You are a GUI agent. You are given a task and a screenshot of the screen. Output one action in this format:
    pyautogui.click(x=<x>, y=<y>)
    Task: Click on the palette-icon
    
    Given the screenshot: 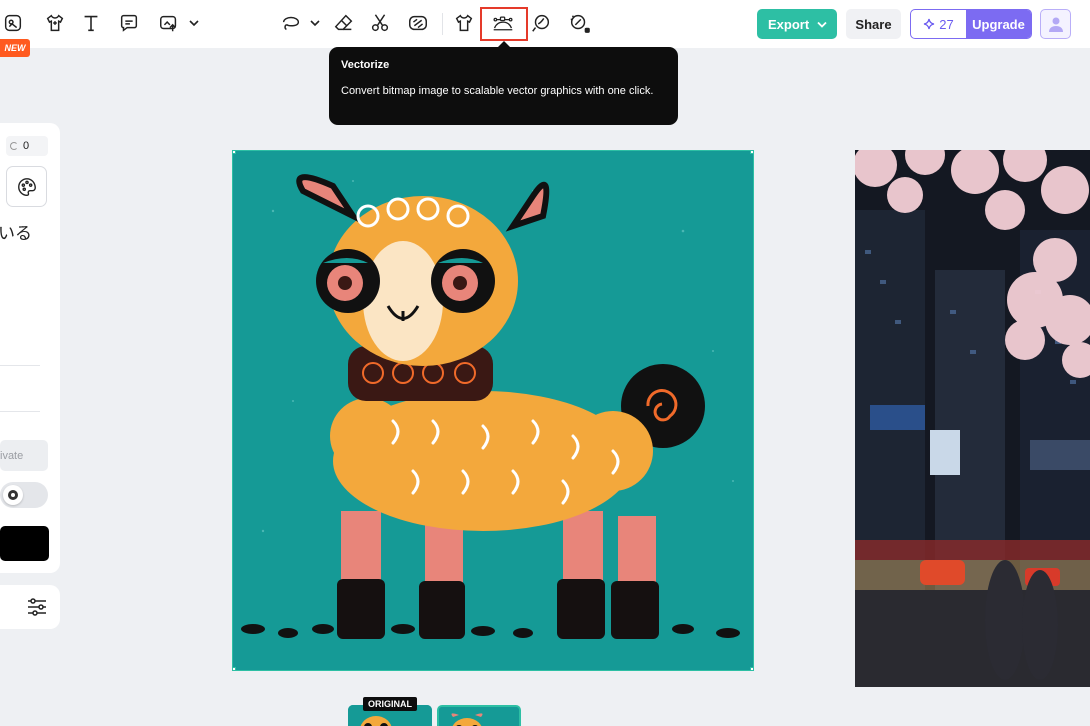 What is the action you would take?
    pyautogui.click(x=26, y=186)
    